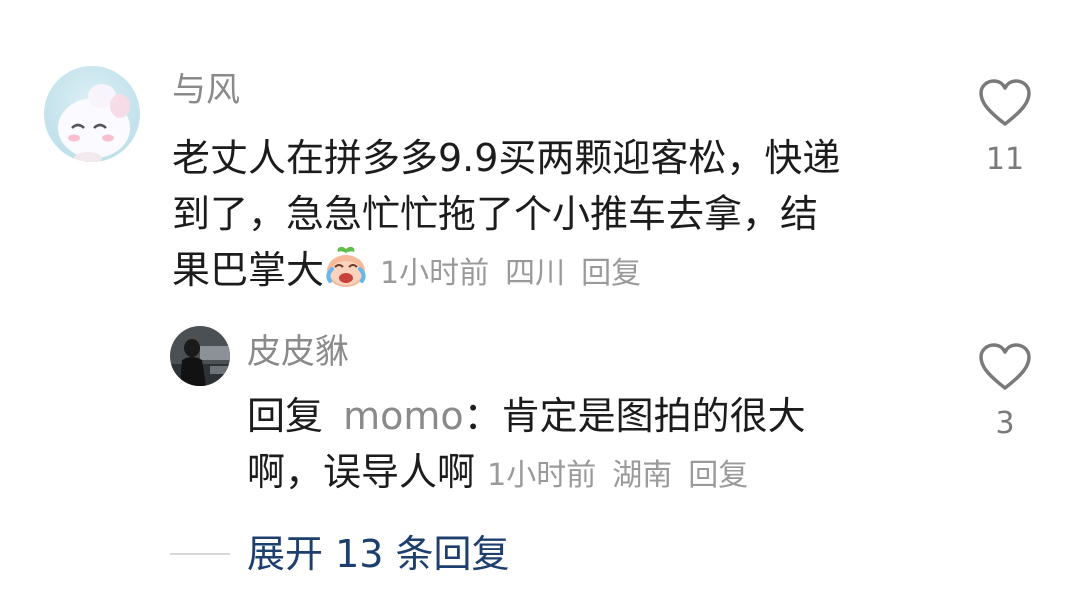  Describe the element at coordinates (248, 270) in the screenshot. I see `comment-text-tail: 果巴掌大` at that location.